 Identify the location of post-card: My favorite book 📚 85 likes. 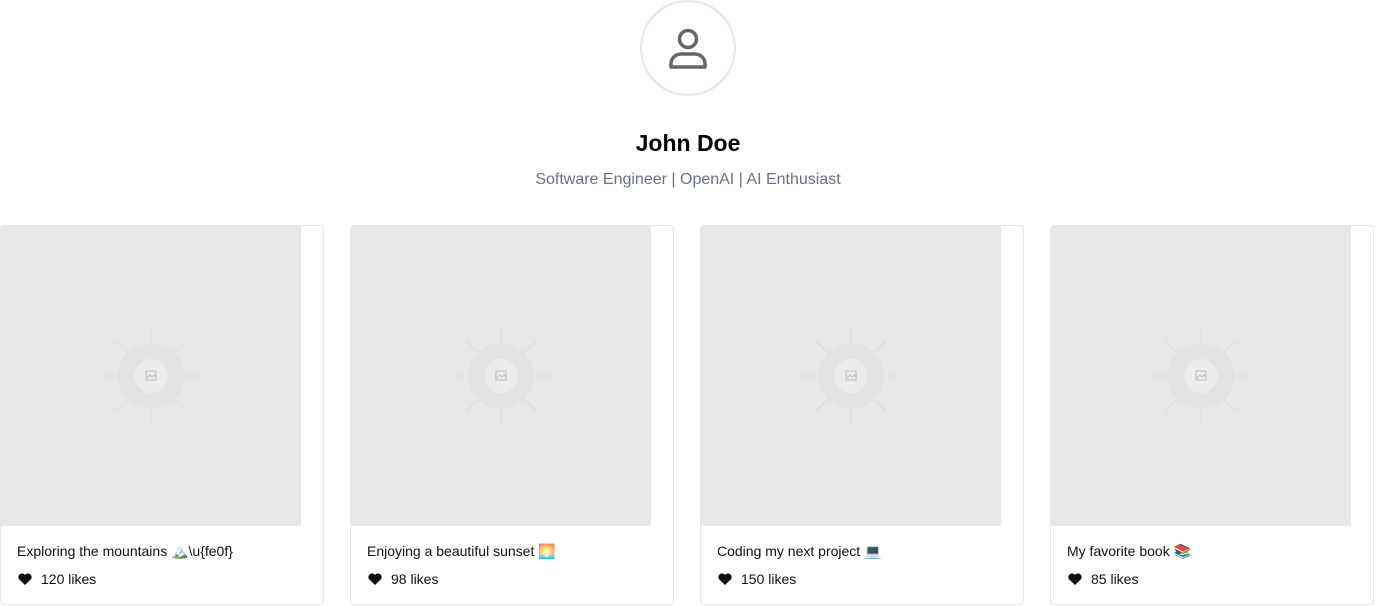
(1212, 415).